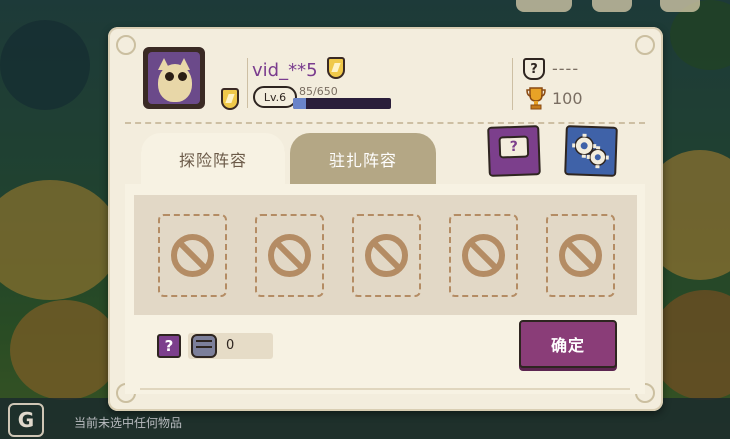 The height and width of the screenshot is (439, 730). Describe the element at coordinates (128, 423) in the screenshot. I see `bottom-bar-message: 当前未选中任何物品` at that location.